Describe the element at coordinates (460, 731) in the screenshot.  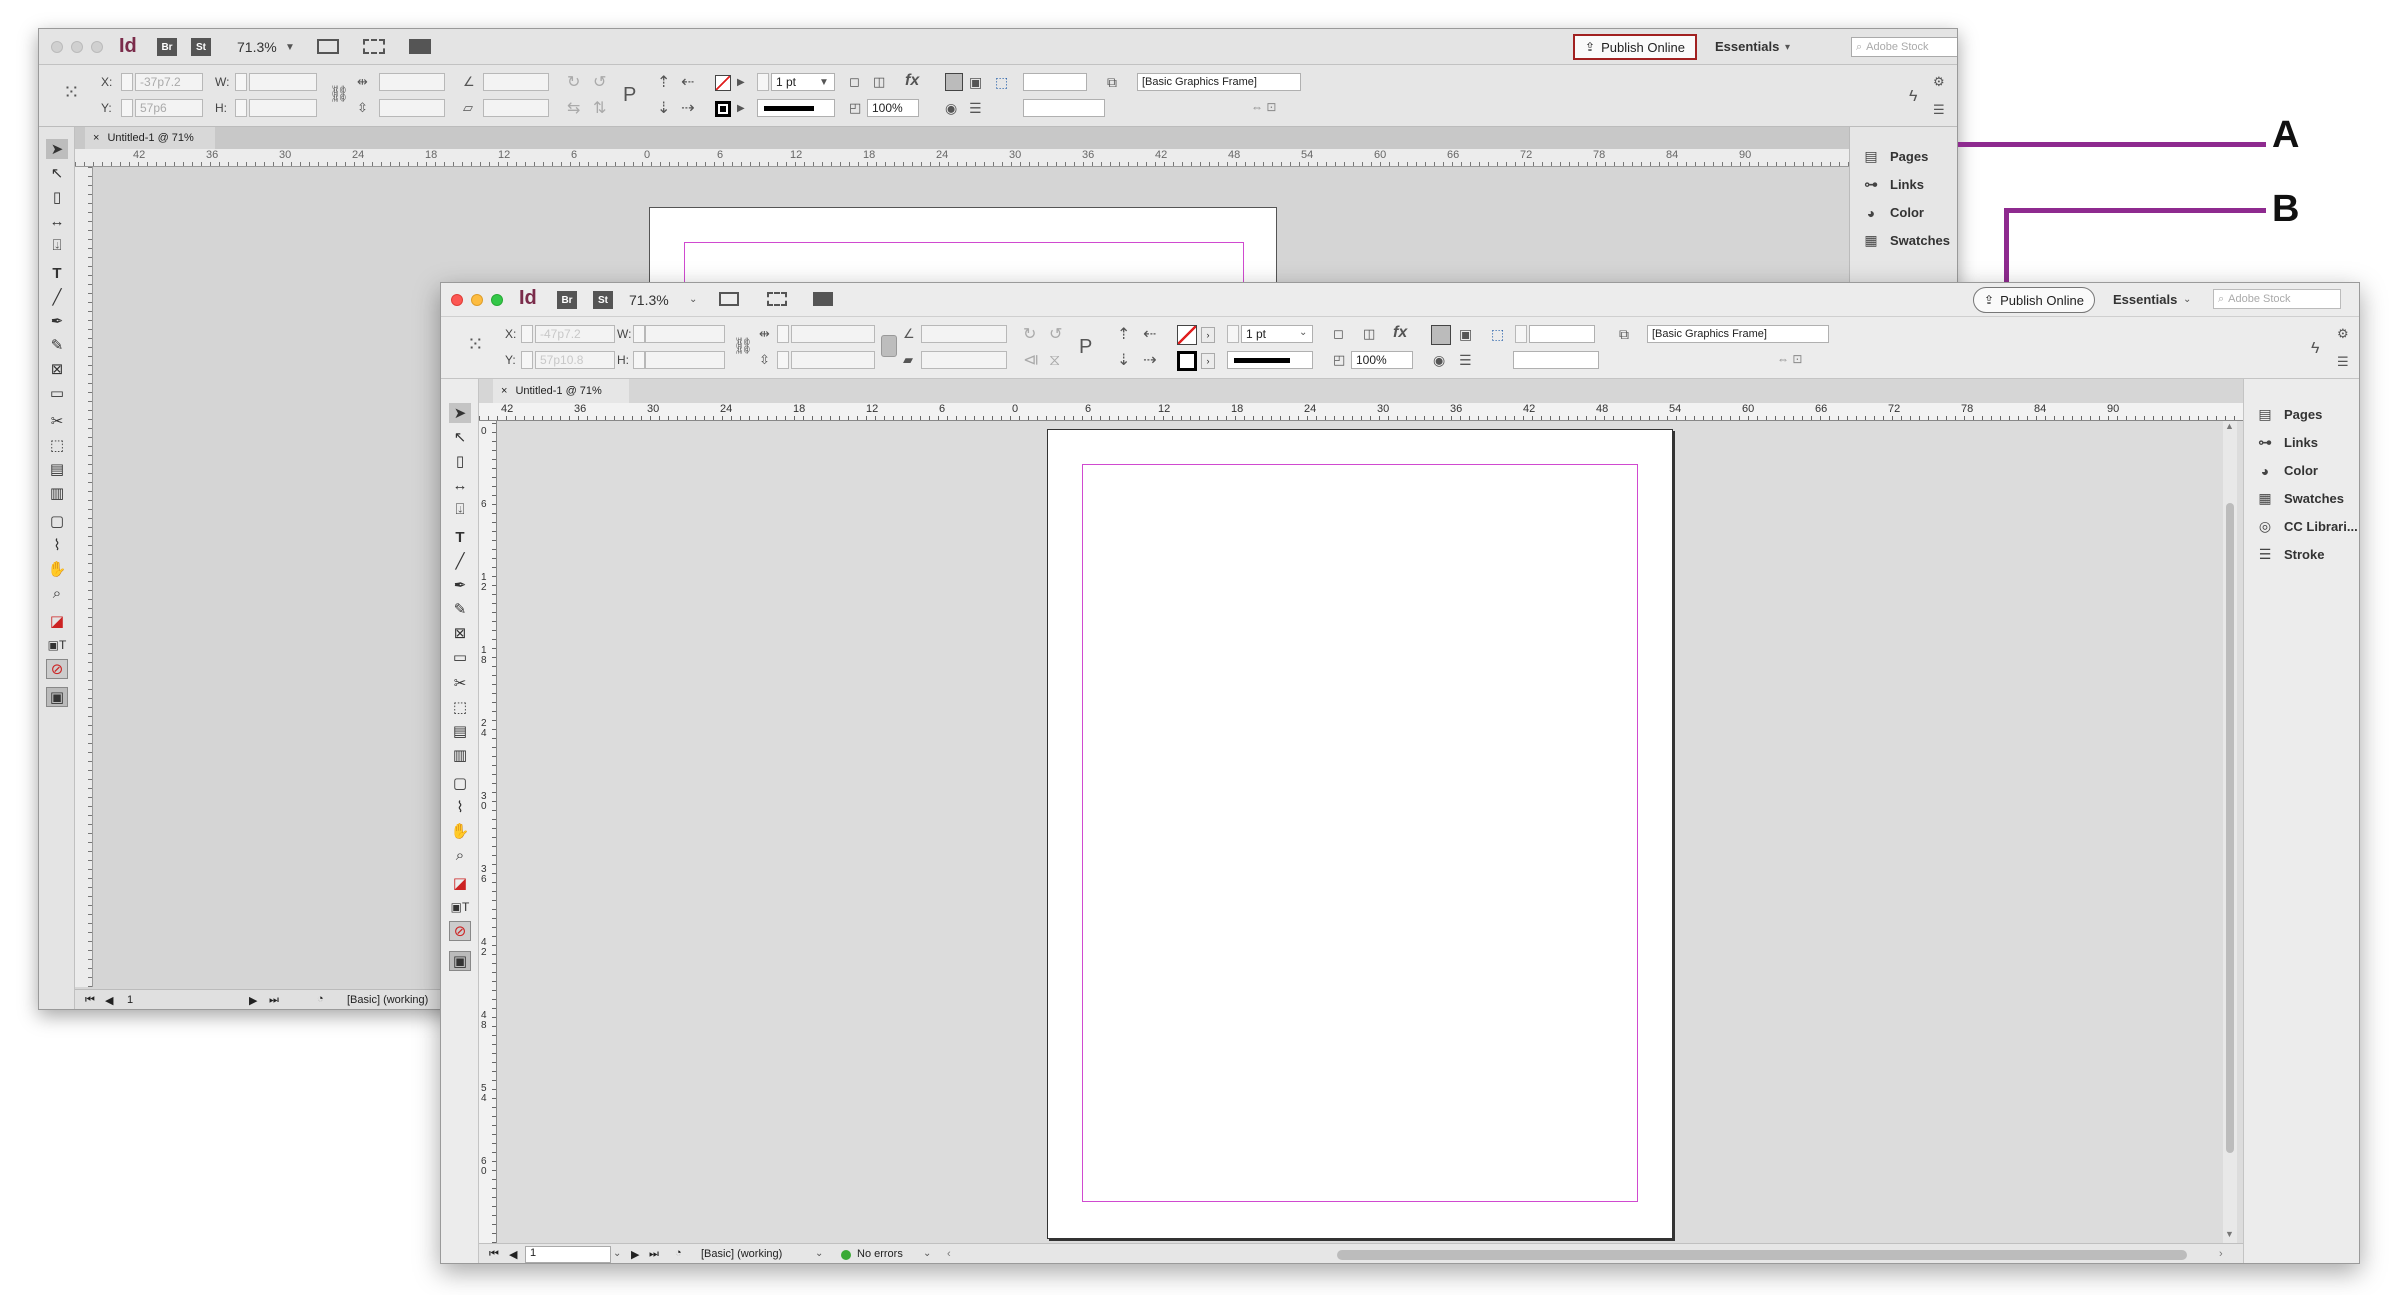
I see `gradient-tool-icon: ▤` at that location.